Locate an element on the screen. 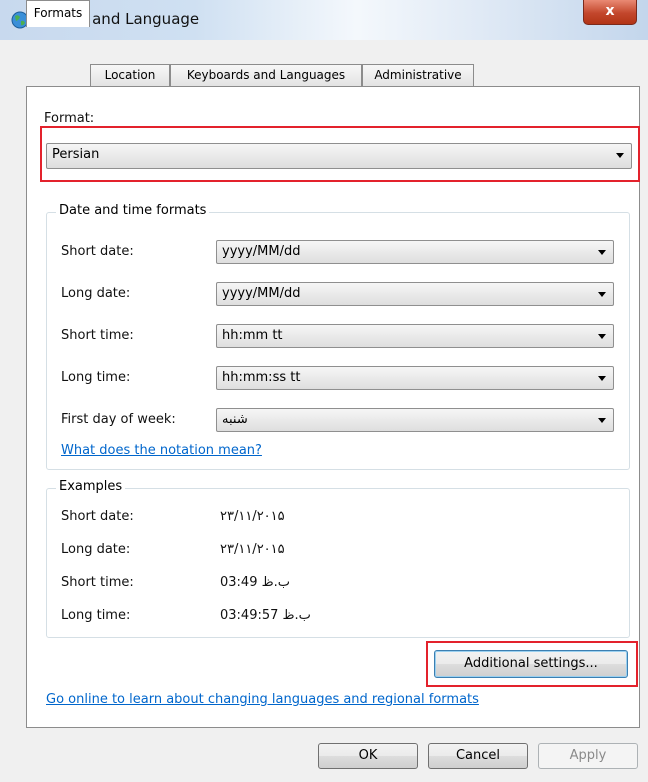 The height and width of the screenshot is (782, 648). example-long-time-label: Long time: is located at coordinates (96, 615).